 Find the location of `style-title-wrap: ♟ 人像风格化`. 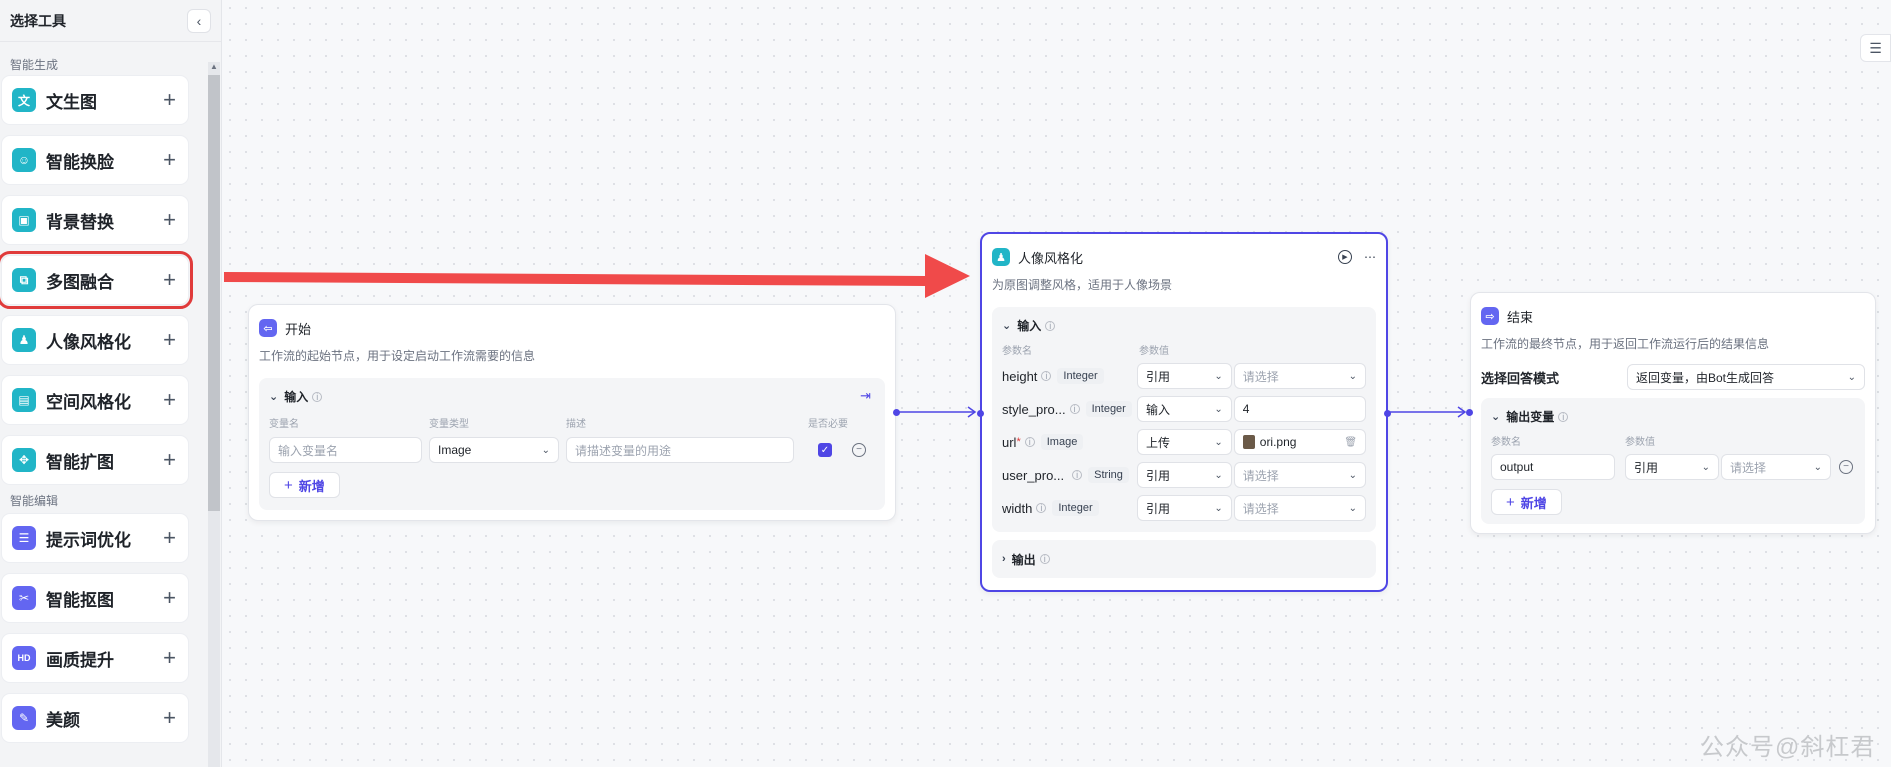

style-title-wrap: ♟ 人像风格化 is located at coordinates (1037, 257).